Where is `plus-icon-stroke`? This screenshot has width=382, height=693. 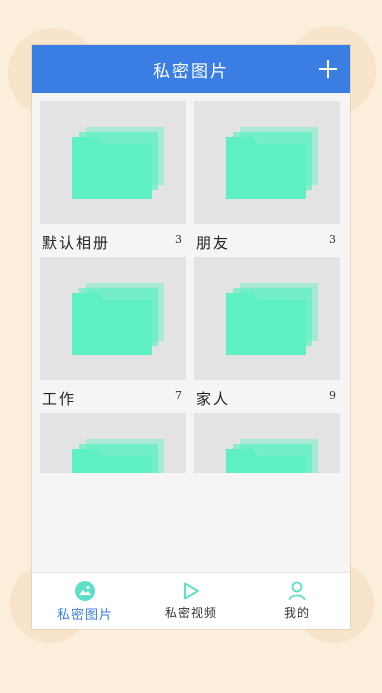 plus-icon-stroke is located at coordinates (328, 69).